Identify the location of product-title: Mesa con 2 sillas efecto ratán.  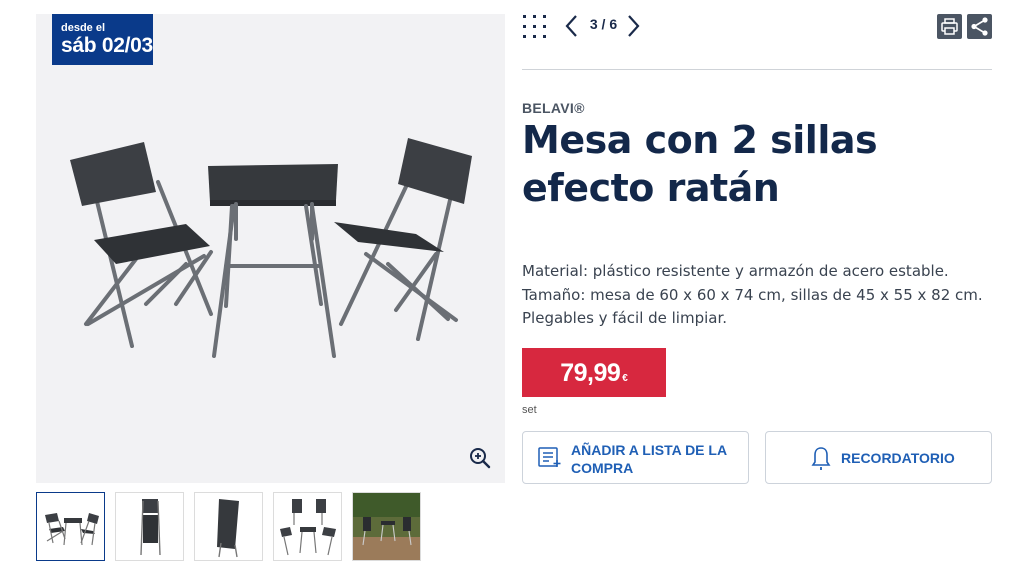
(700, 164).